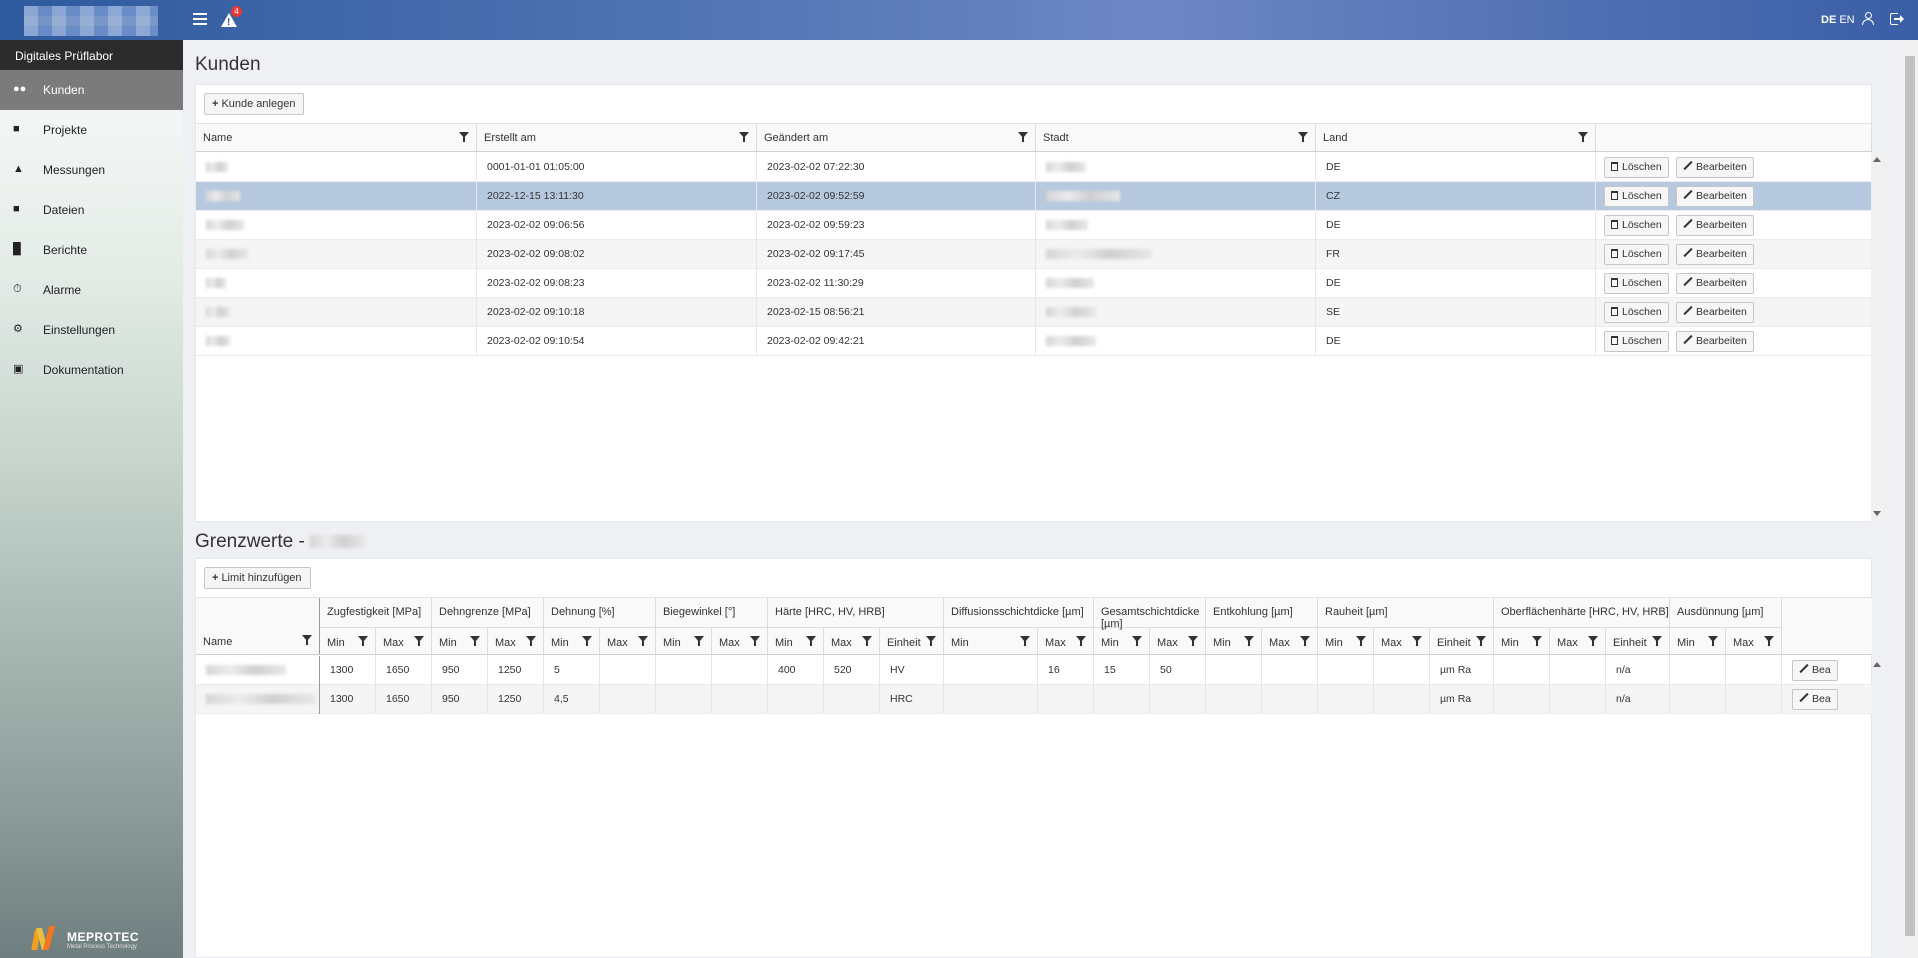  I want to click on scroll-down-icon, so click(1877, 513).